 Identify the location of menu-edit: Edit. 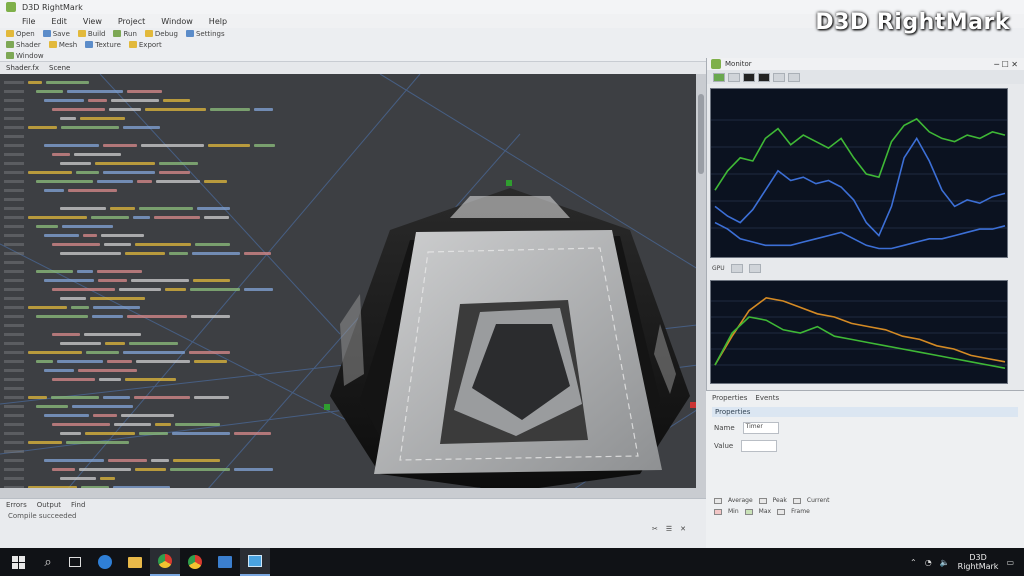
(59, 21).